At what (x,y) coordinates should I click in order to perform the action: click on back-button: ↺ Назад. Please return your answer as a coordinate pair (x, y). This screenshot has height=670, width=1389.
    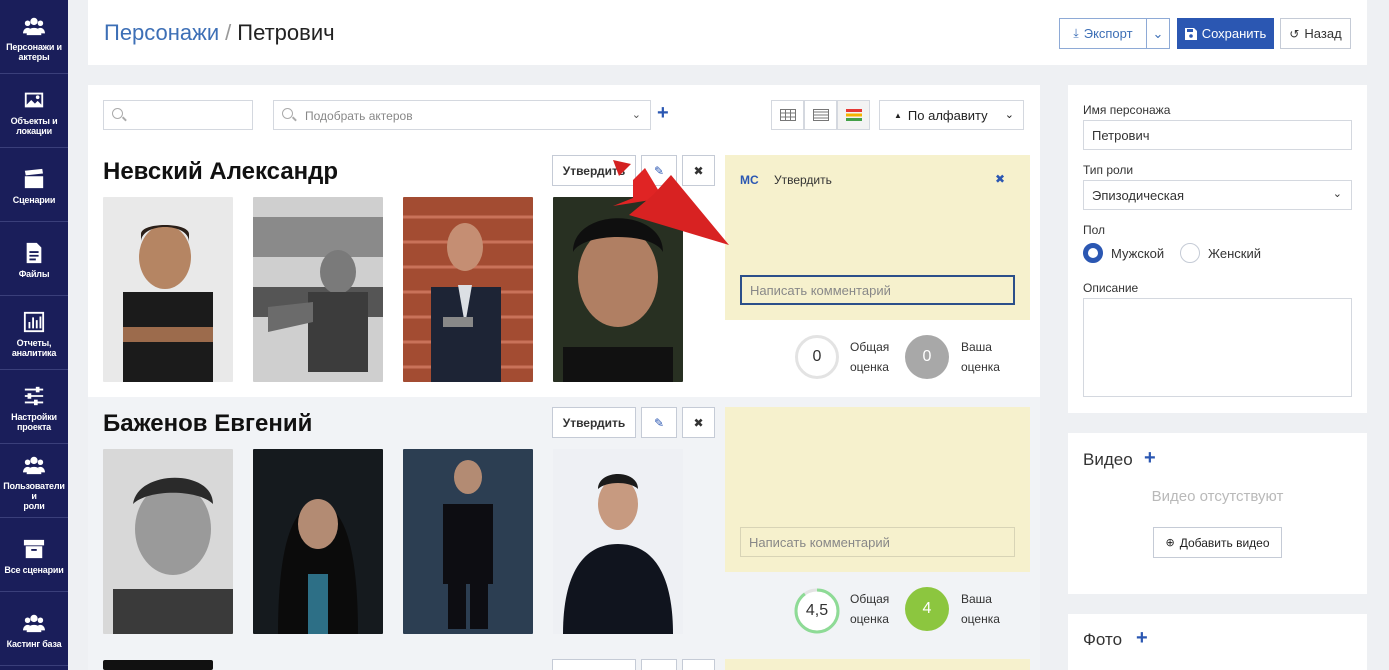
    Looking at the image, I should click on (1315, 33).